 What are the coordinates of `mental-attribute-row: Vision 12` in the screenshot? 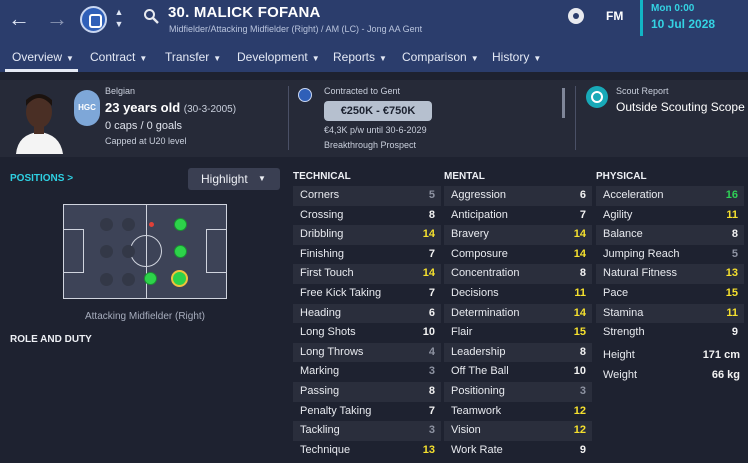 It's located at (518, 431).